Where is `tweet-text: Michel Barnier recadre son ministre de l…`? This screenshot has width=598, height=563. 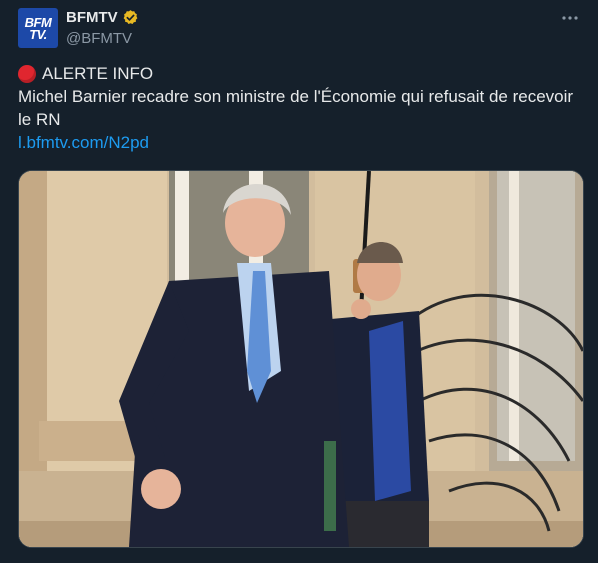 tweet-text: Michel Barnier recadre son ministre de l… is located at coordinates (296, 108).